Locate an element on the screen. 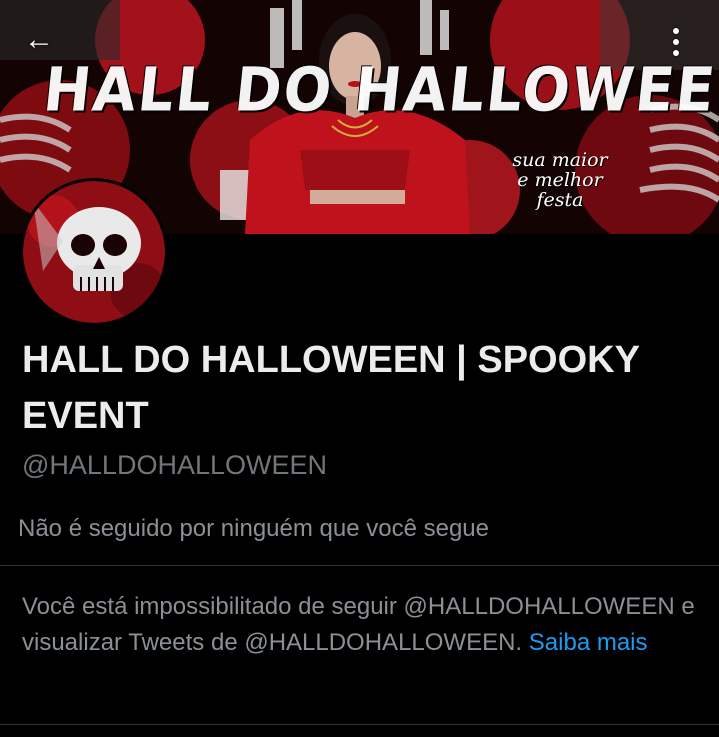 The width and height of the screenshot is (719, 737). arrow-left-icon: ← is located at coordinates (39, 39).